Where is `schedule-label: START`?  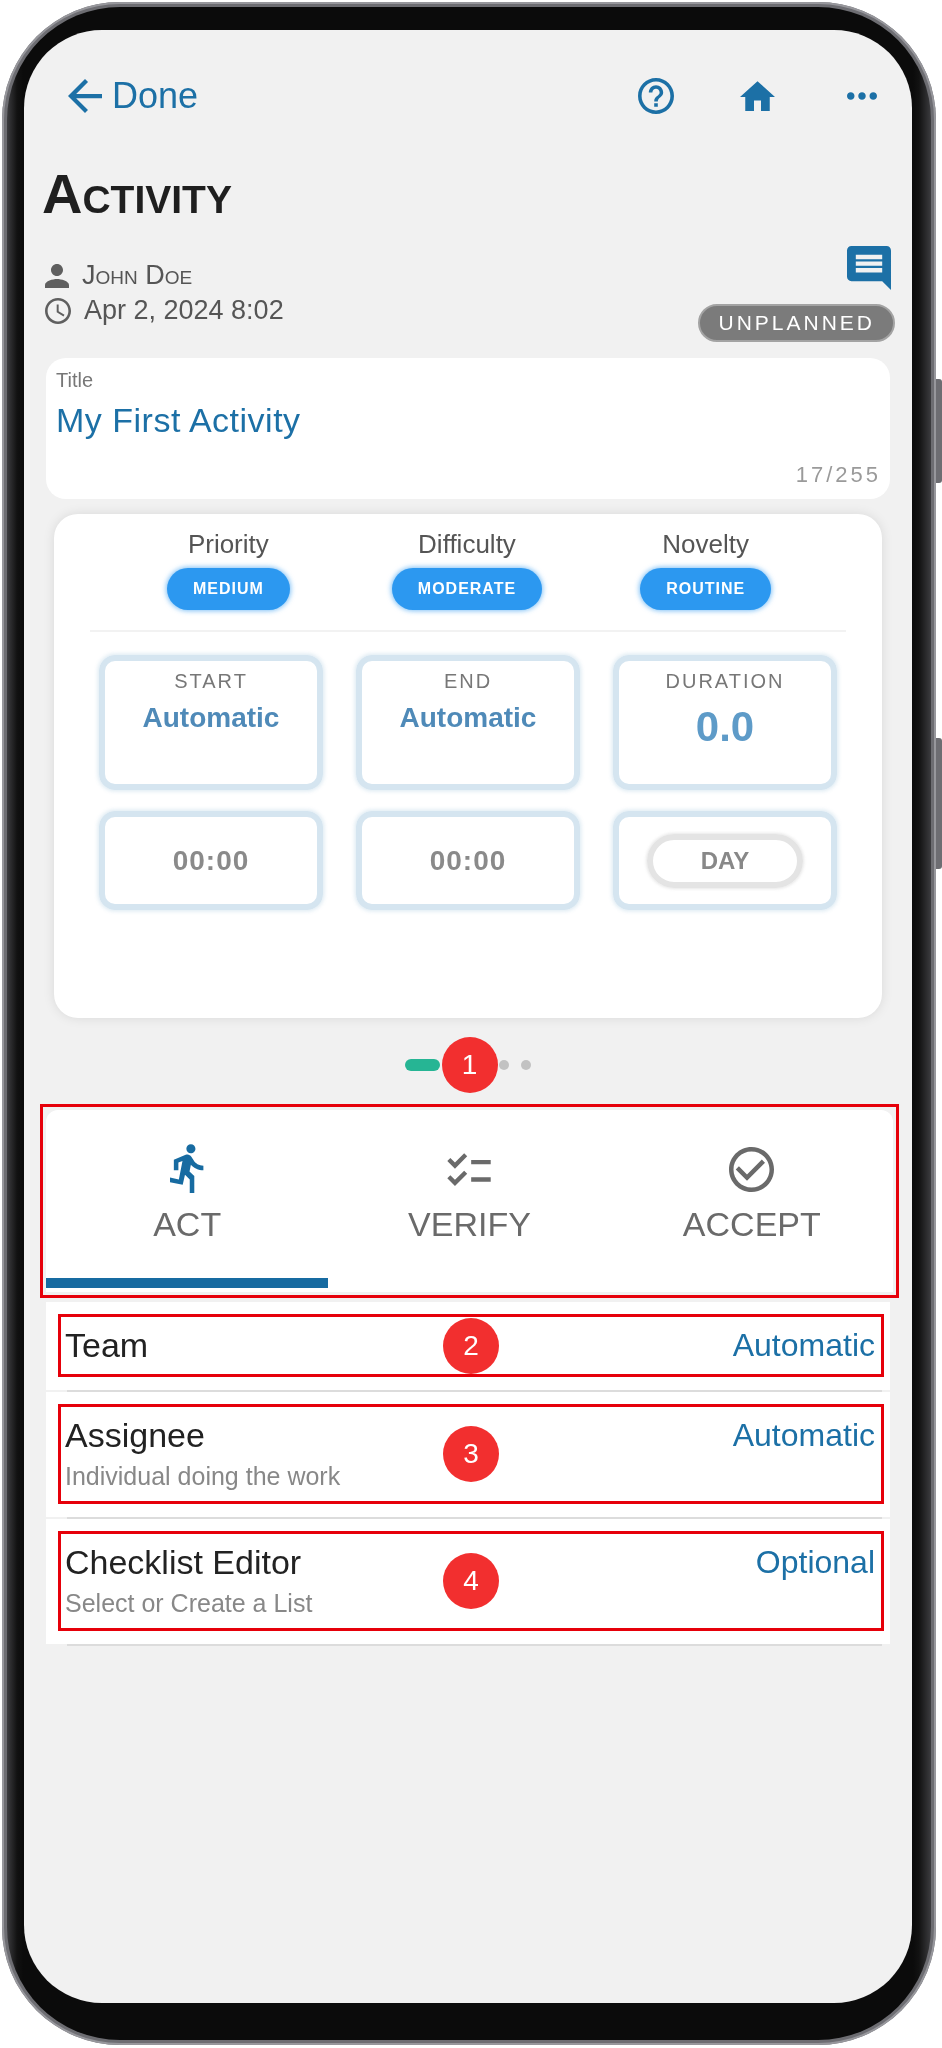 schedule-label: START is located at coordinates (211, 681).